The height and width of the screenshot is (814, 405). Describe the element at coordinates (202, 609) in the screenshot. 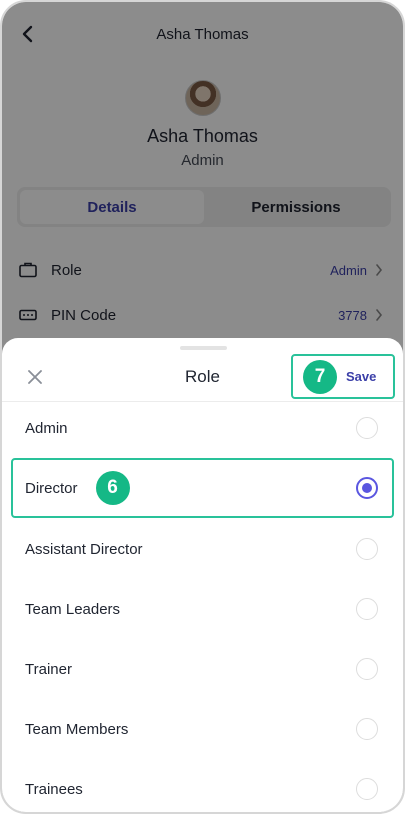

I see `role-option-team-leaders: Team Leaders` at that location.